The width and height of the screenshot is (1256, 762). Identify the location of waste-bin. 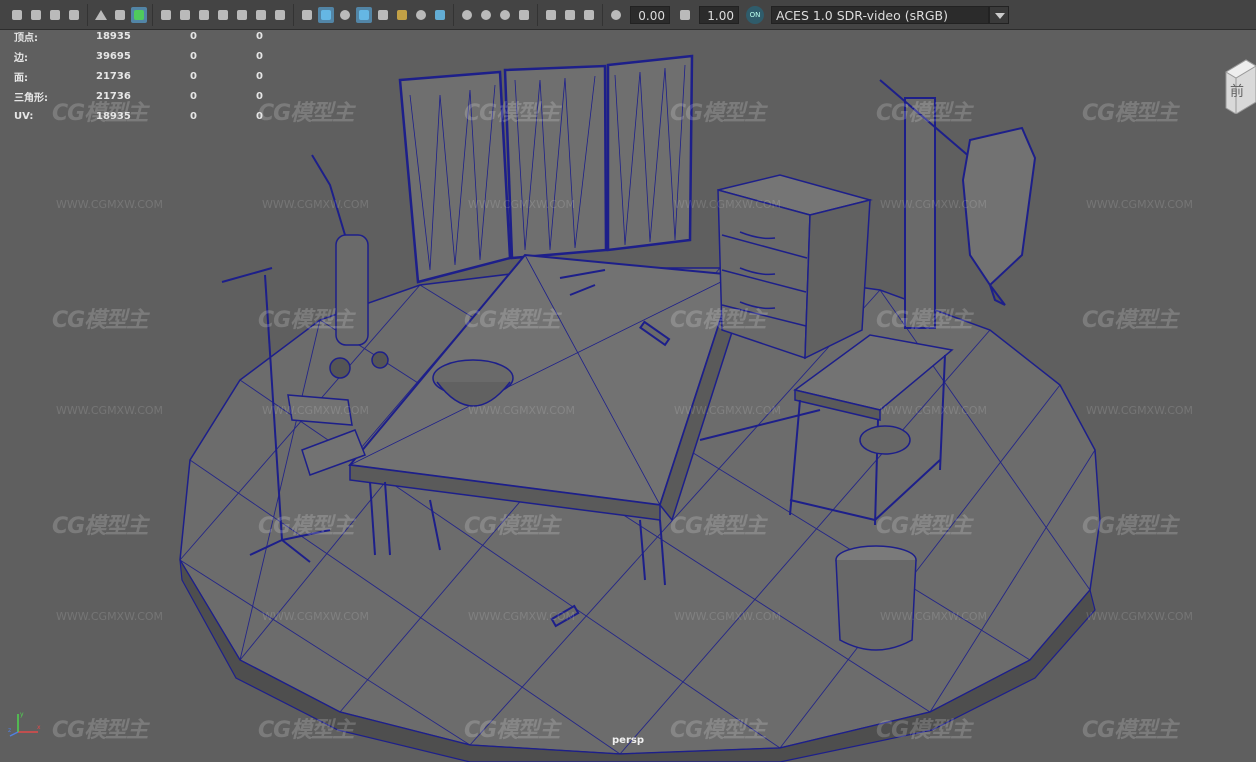
(876, 598).